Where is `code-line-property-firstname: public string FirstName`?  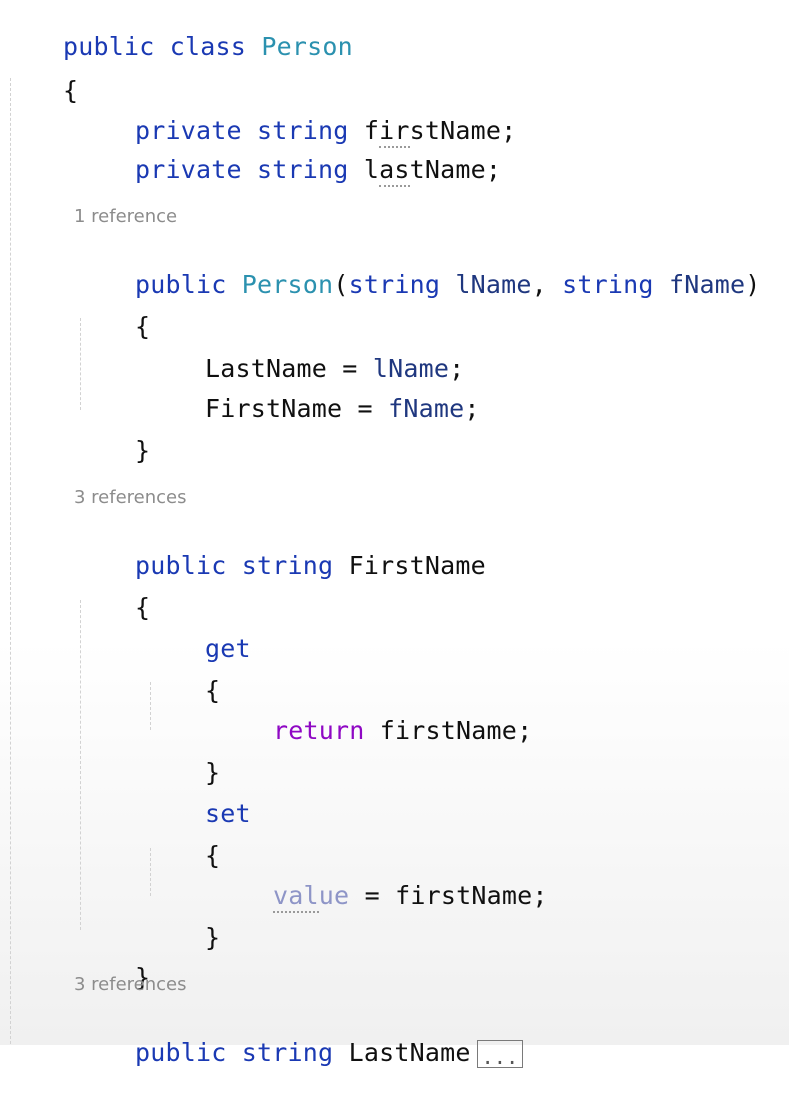 code-line-property-firstname: public string FirstName is located at coordinates (280, 547).